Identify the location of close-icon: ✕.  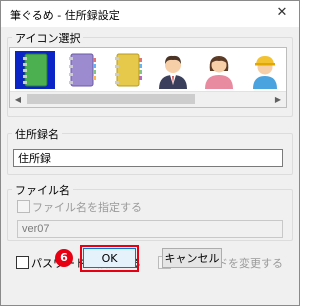
(282, 13).